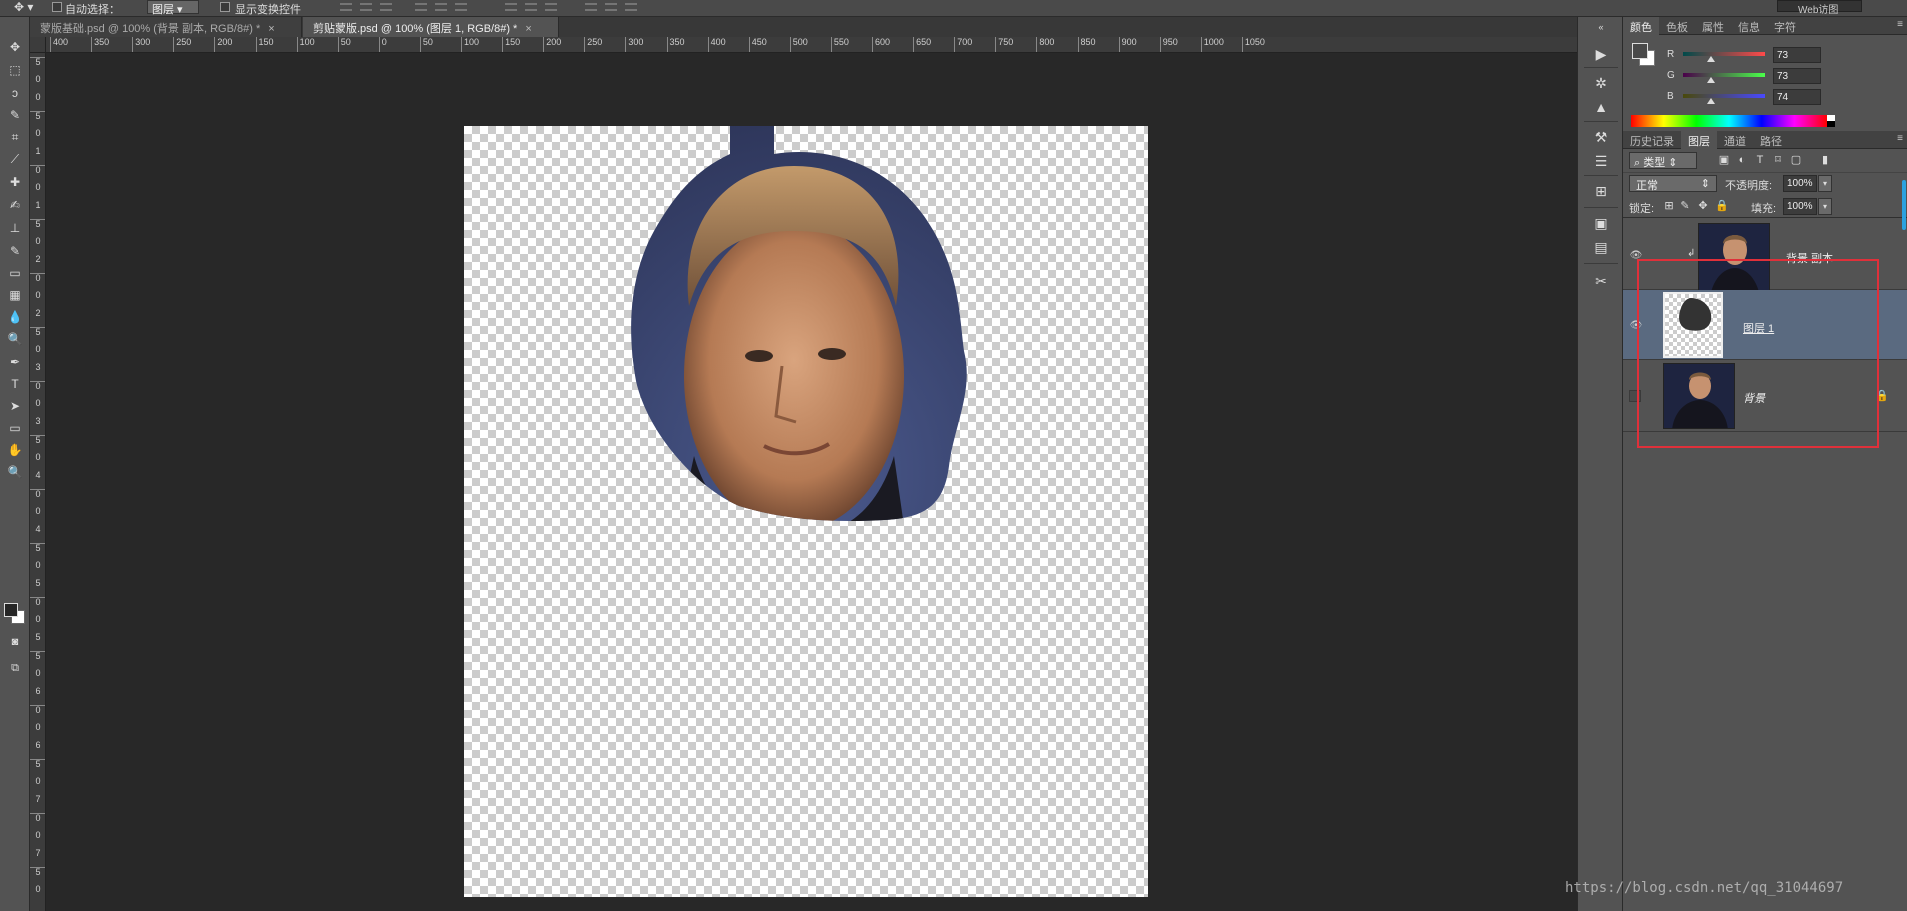  I want to click on layer-kind-filter-dropdown: ⌕ 类型 ⇕, so click(1663, 160).